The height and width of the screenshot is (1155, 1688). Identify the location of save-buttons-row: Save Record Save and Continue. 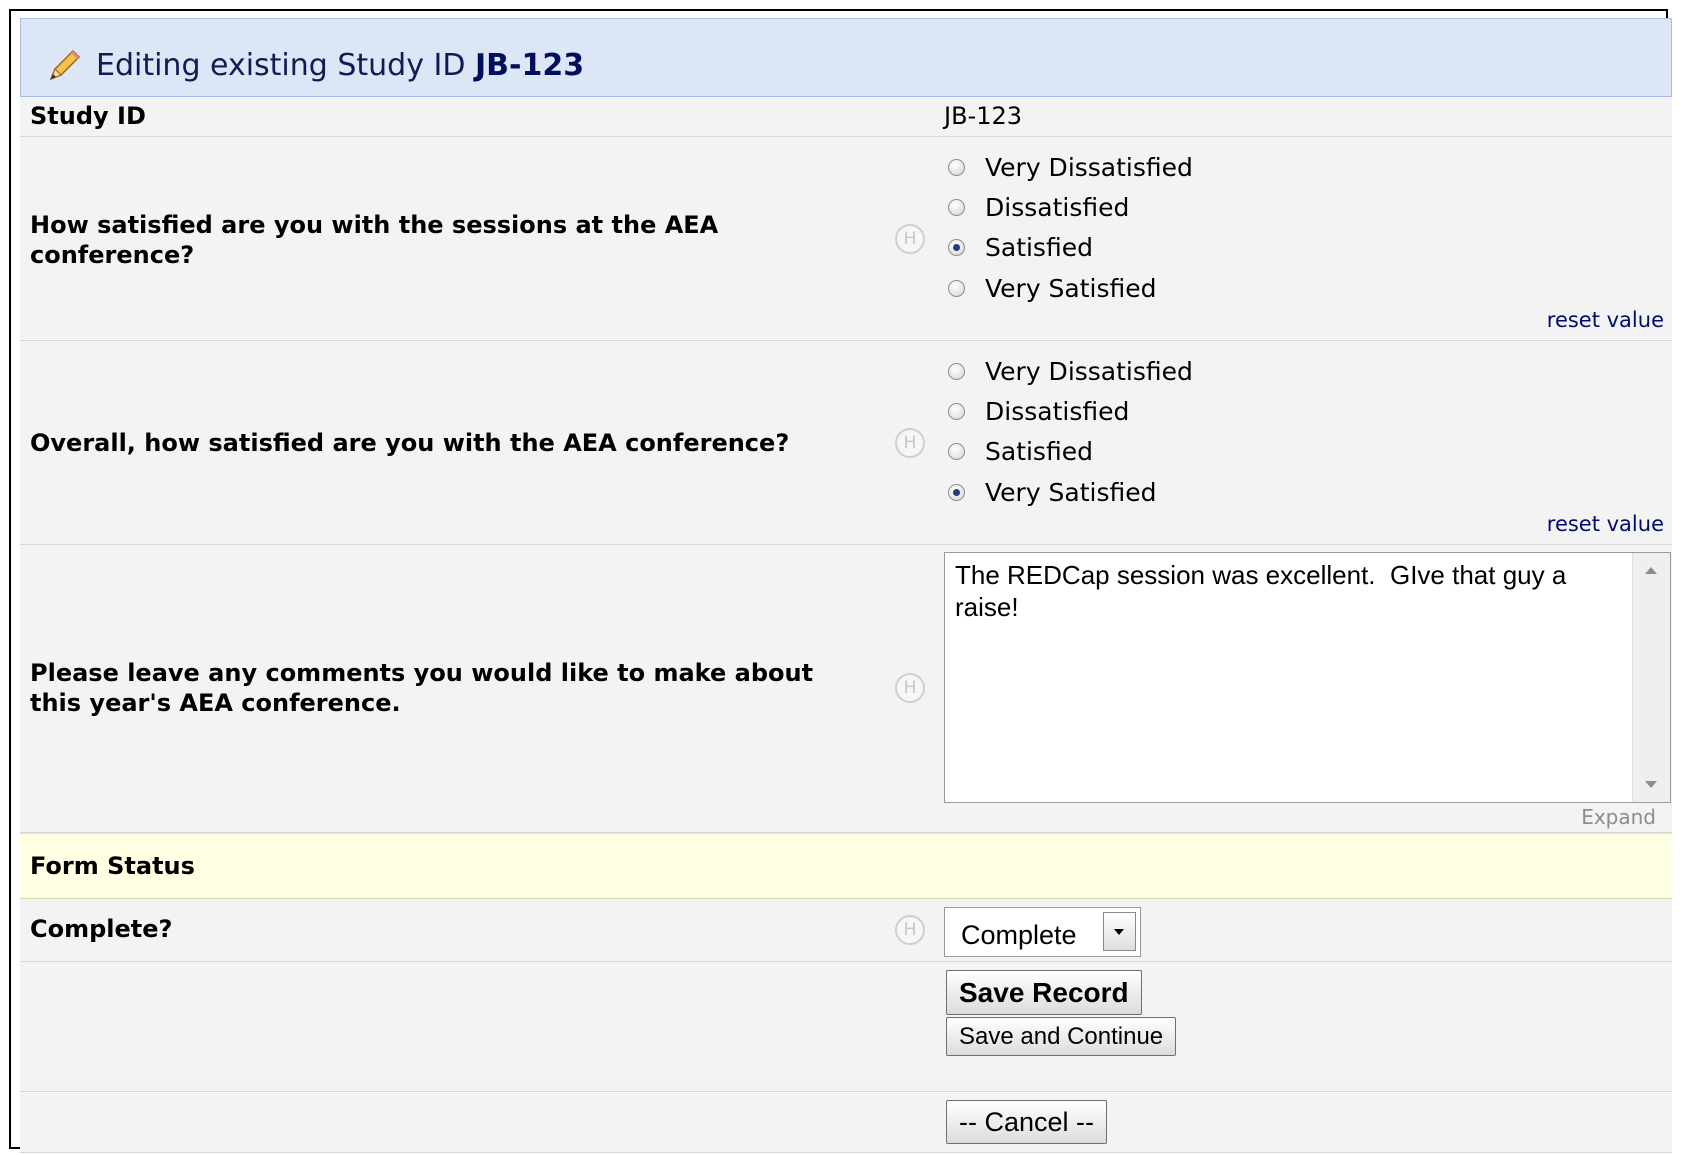
(846, 1027).